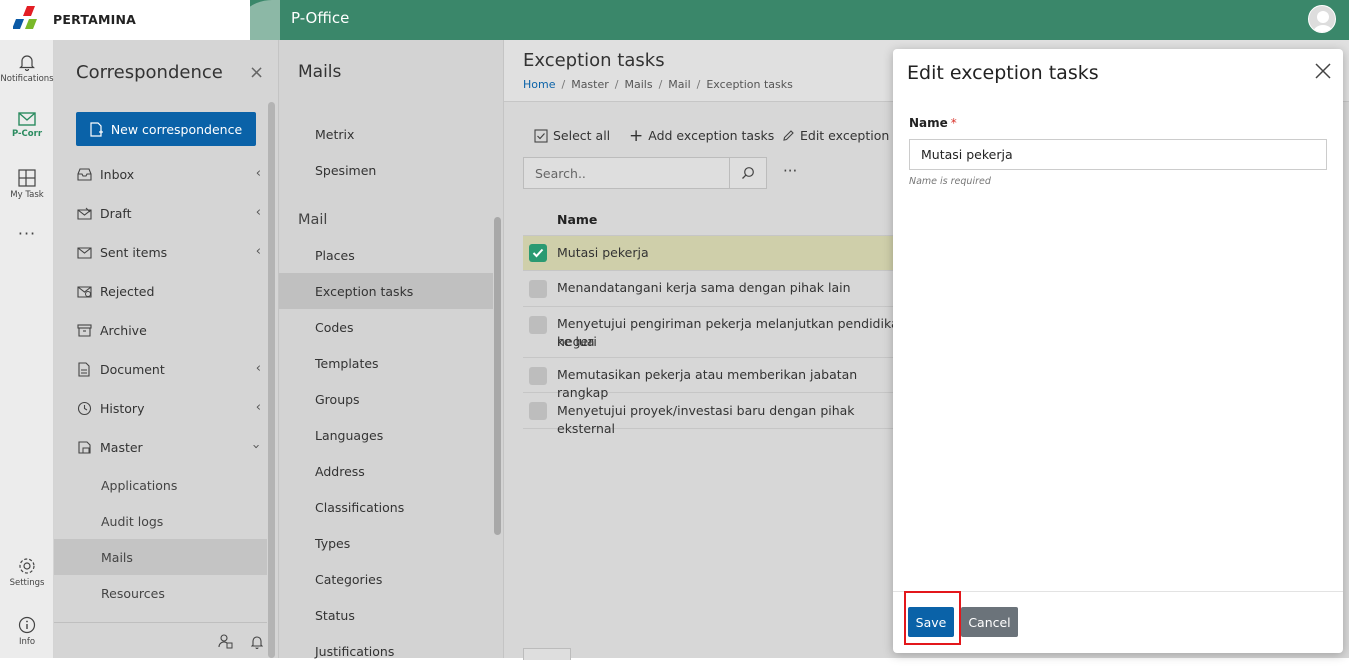  What do you see at coordinates (950, 181) in the screenshot?
I see `name-field-hint: Name is required` at bounding box center [950, 181].